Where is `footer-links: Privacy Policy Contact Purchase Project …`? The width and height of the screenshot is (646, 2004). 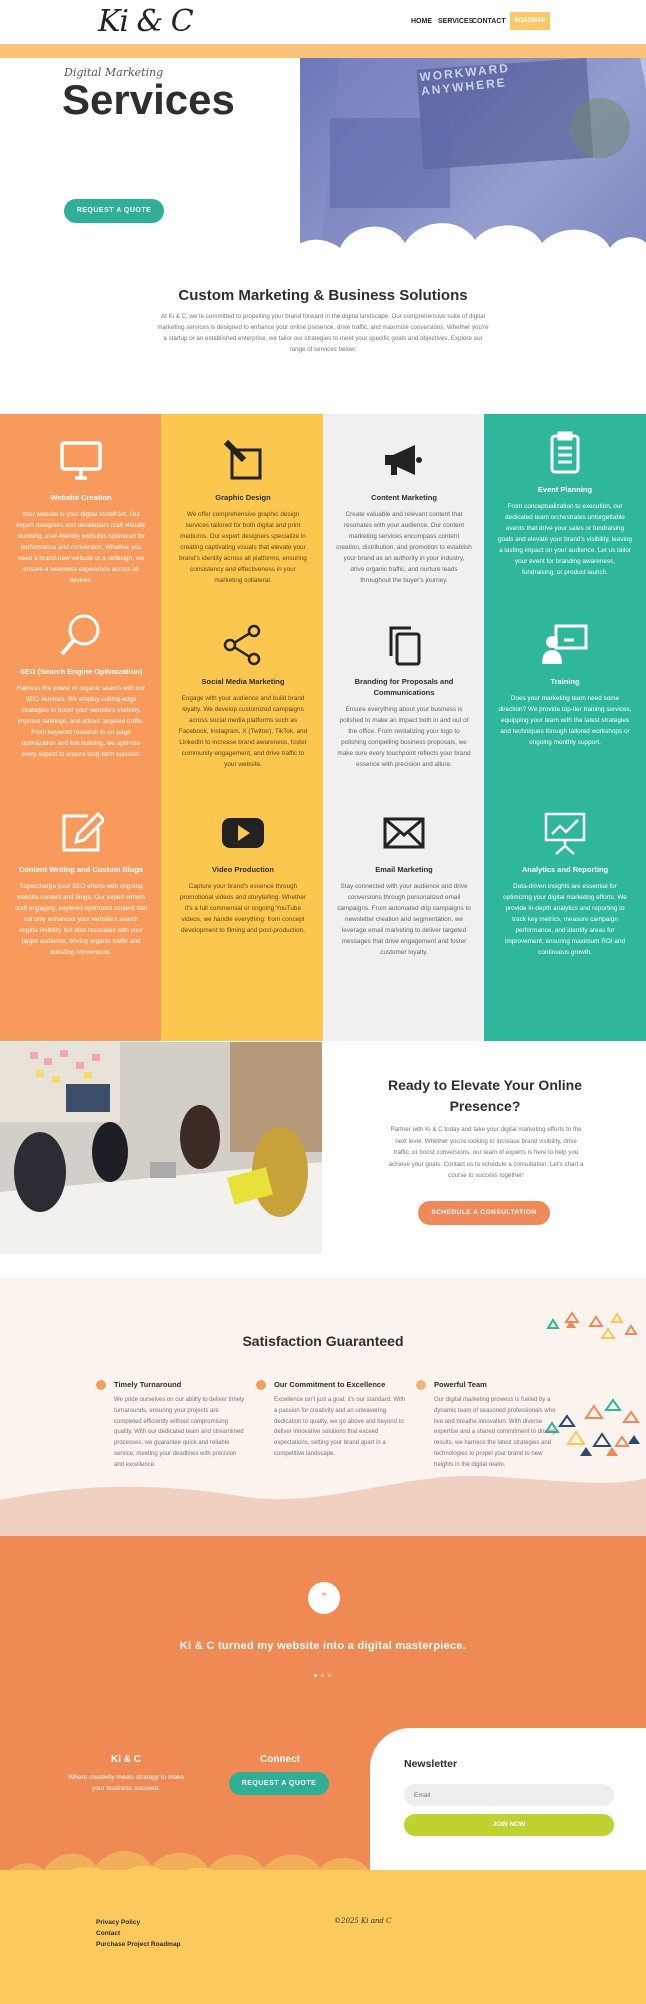 footer-links: Privacy Policy Contact Purchase Project … is located at coordinates (138, 1933).